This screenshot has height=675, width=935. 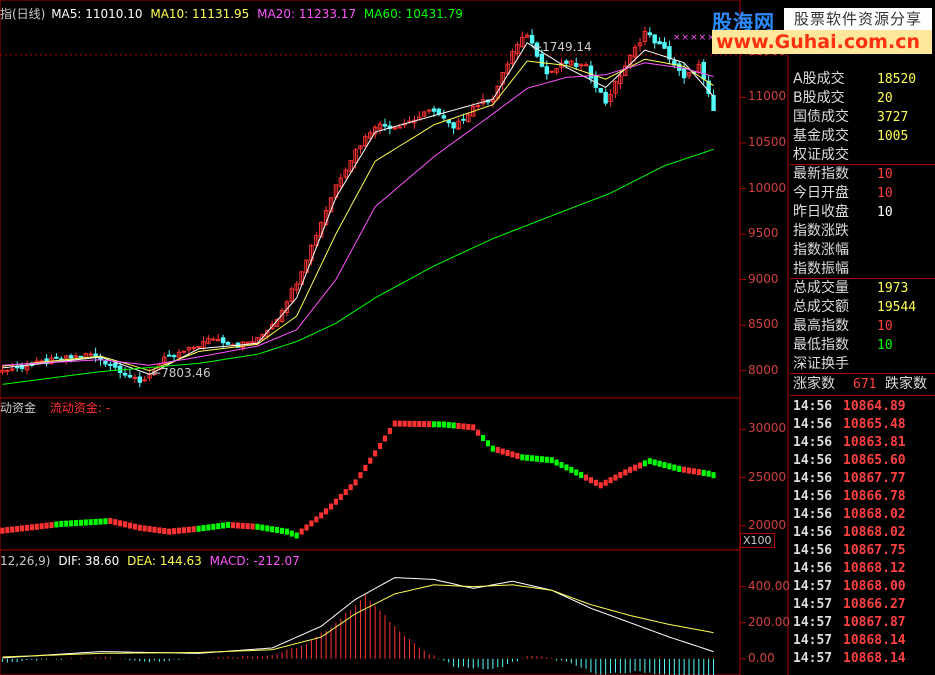 I want to click on low-label: 7803.46, so click(x=186, y=373).